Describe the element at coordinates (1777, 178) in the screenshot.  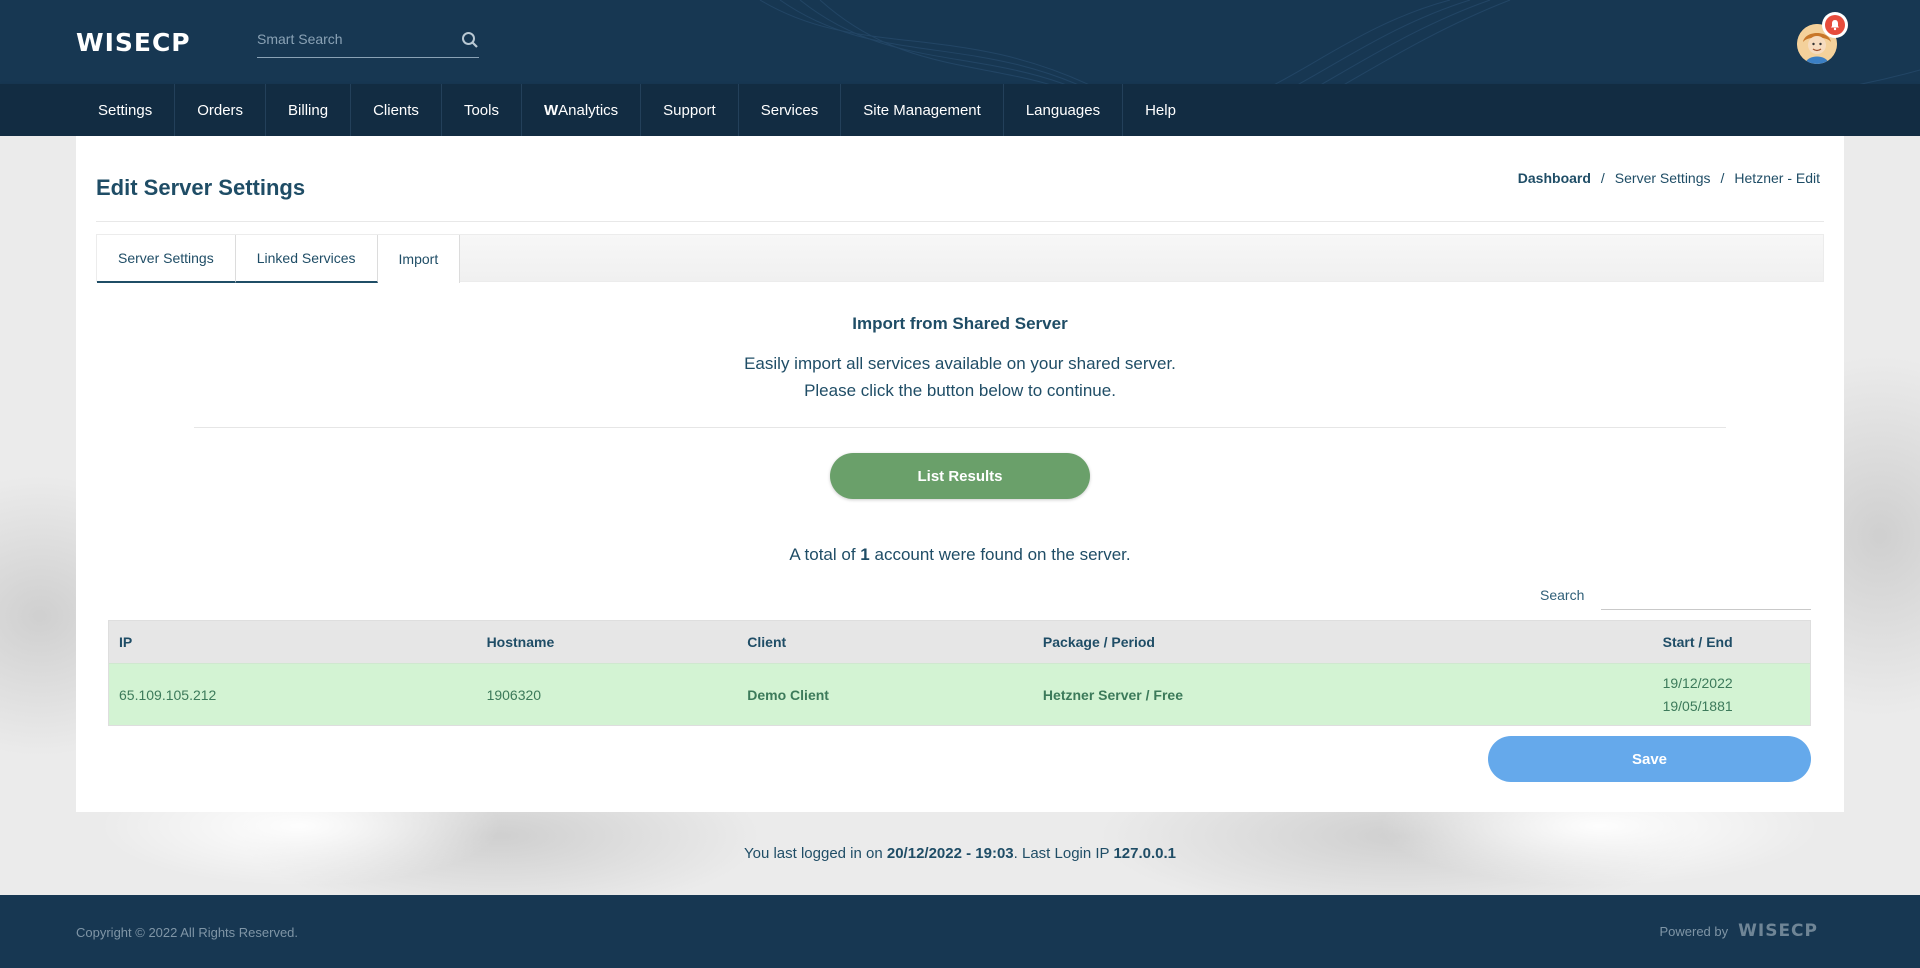
I see `breadcrumb-current: Hetzner - Edit` at that location.